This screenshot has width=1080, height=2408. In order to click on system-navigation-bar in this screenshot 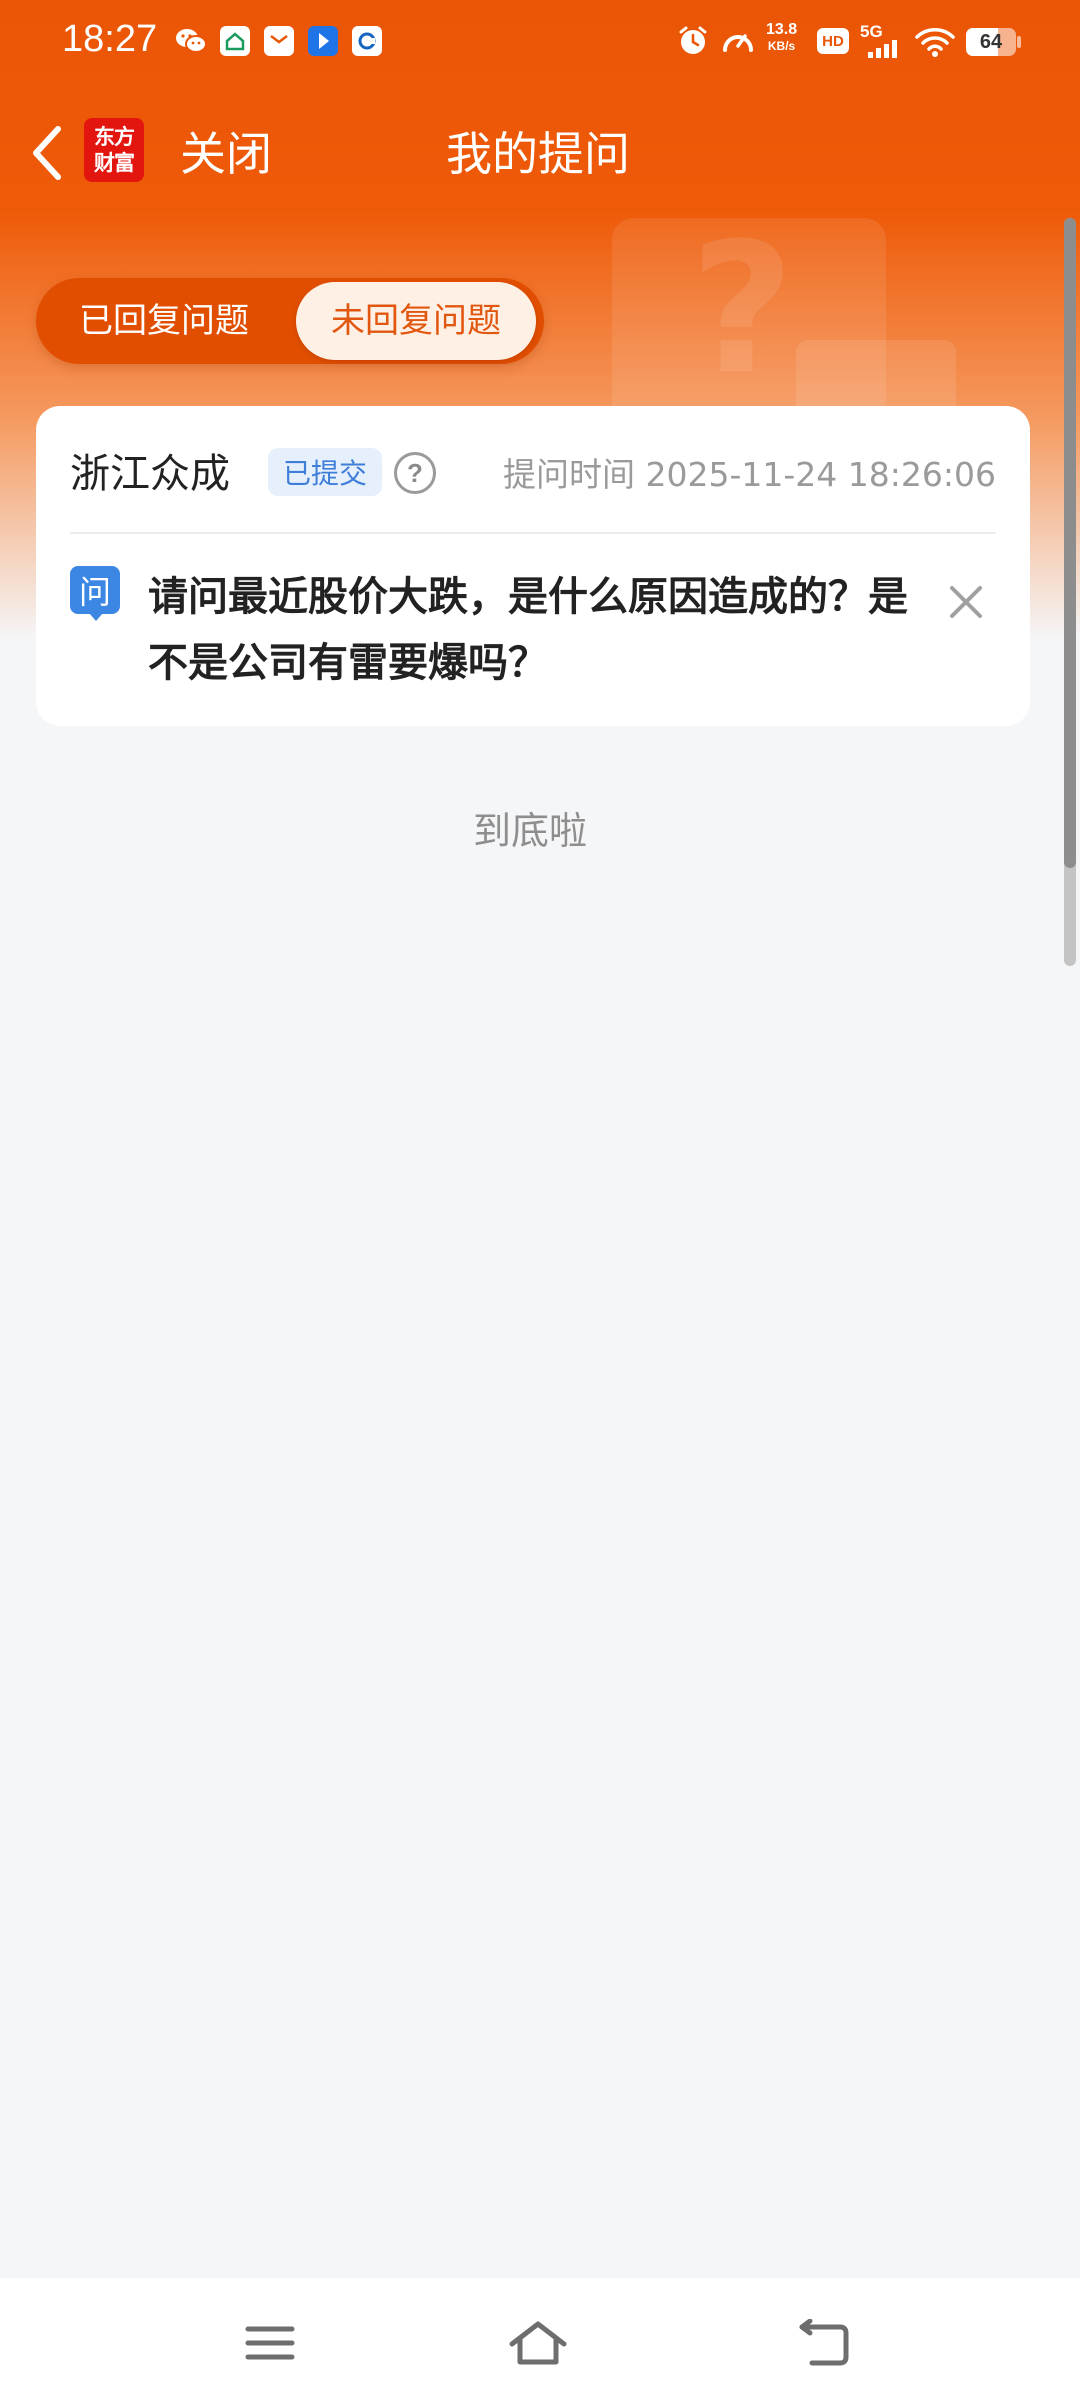, I will do `click(540, 2343)`.